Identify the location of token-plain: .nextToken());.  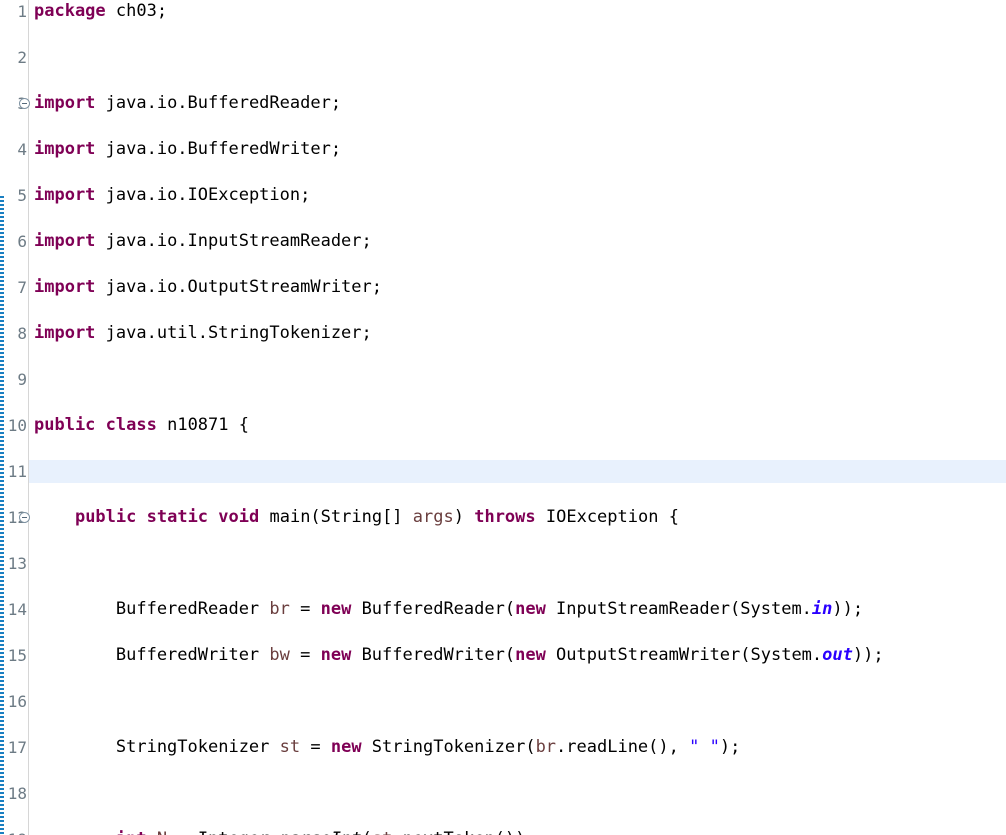
(463, 832).